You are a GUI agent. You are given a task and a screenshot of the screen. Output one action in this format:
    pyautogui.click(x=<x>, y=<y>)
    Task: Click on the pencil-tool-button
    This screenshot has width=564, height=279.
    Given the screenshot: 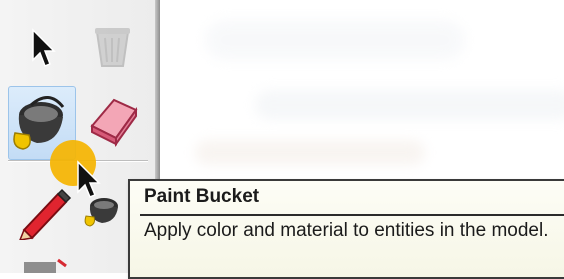 What is the action you would take?
    pyautogui.click(x=44, y=210)
    